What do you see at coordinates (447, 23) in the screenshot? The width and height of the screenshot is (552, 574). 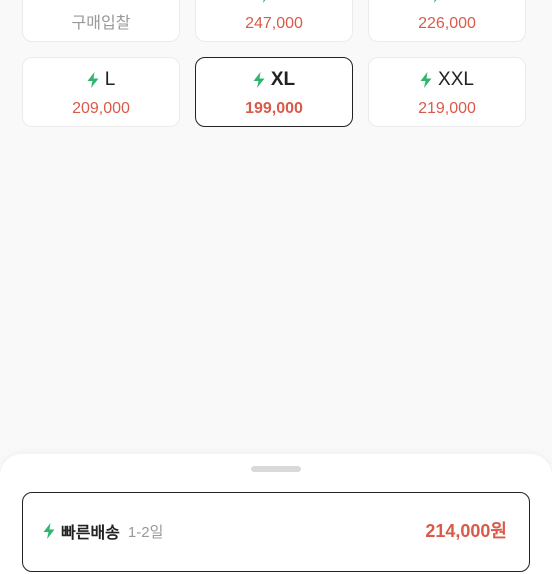 I see `size-price: 226,000` at bounding box center [447, 23].